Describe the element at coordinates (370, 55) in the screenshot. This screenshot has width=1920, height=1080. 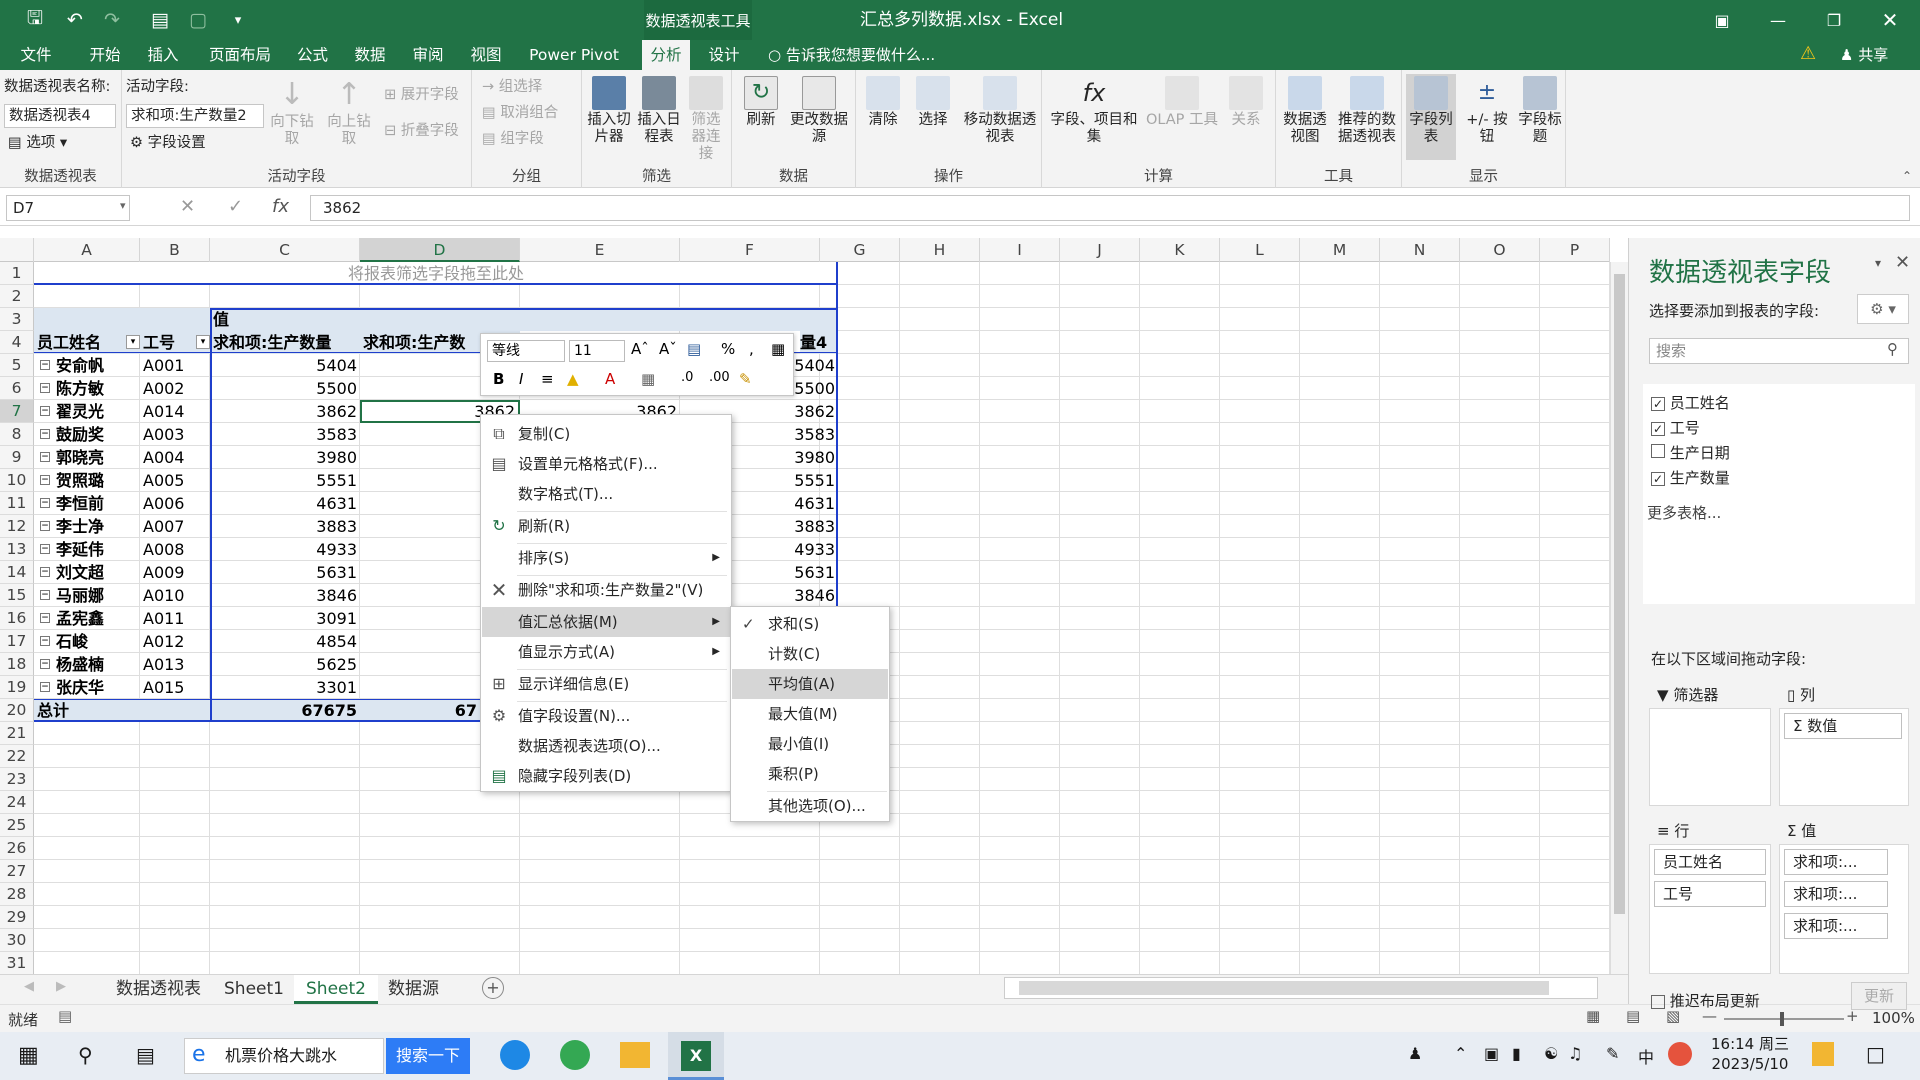
I see `tab-data: 数据` at that location.